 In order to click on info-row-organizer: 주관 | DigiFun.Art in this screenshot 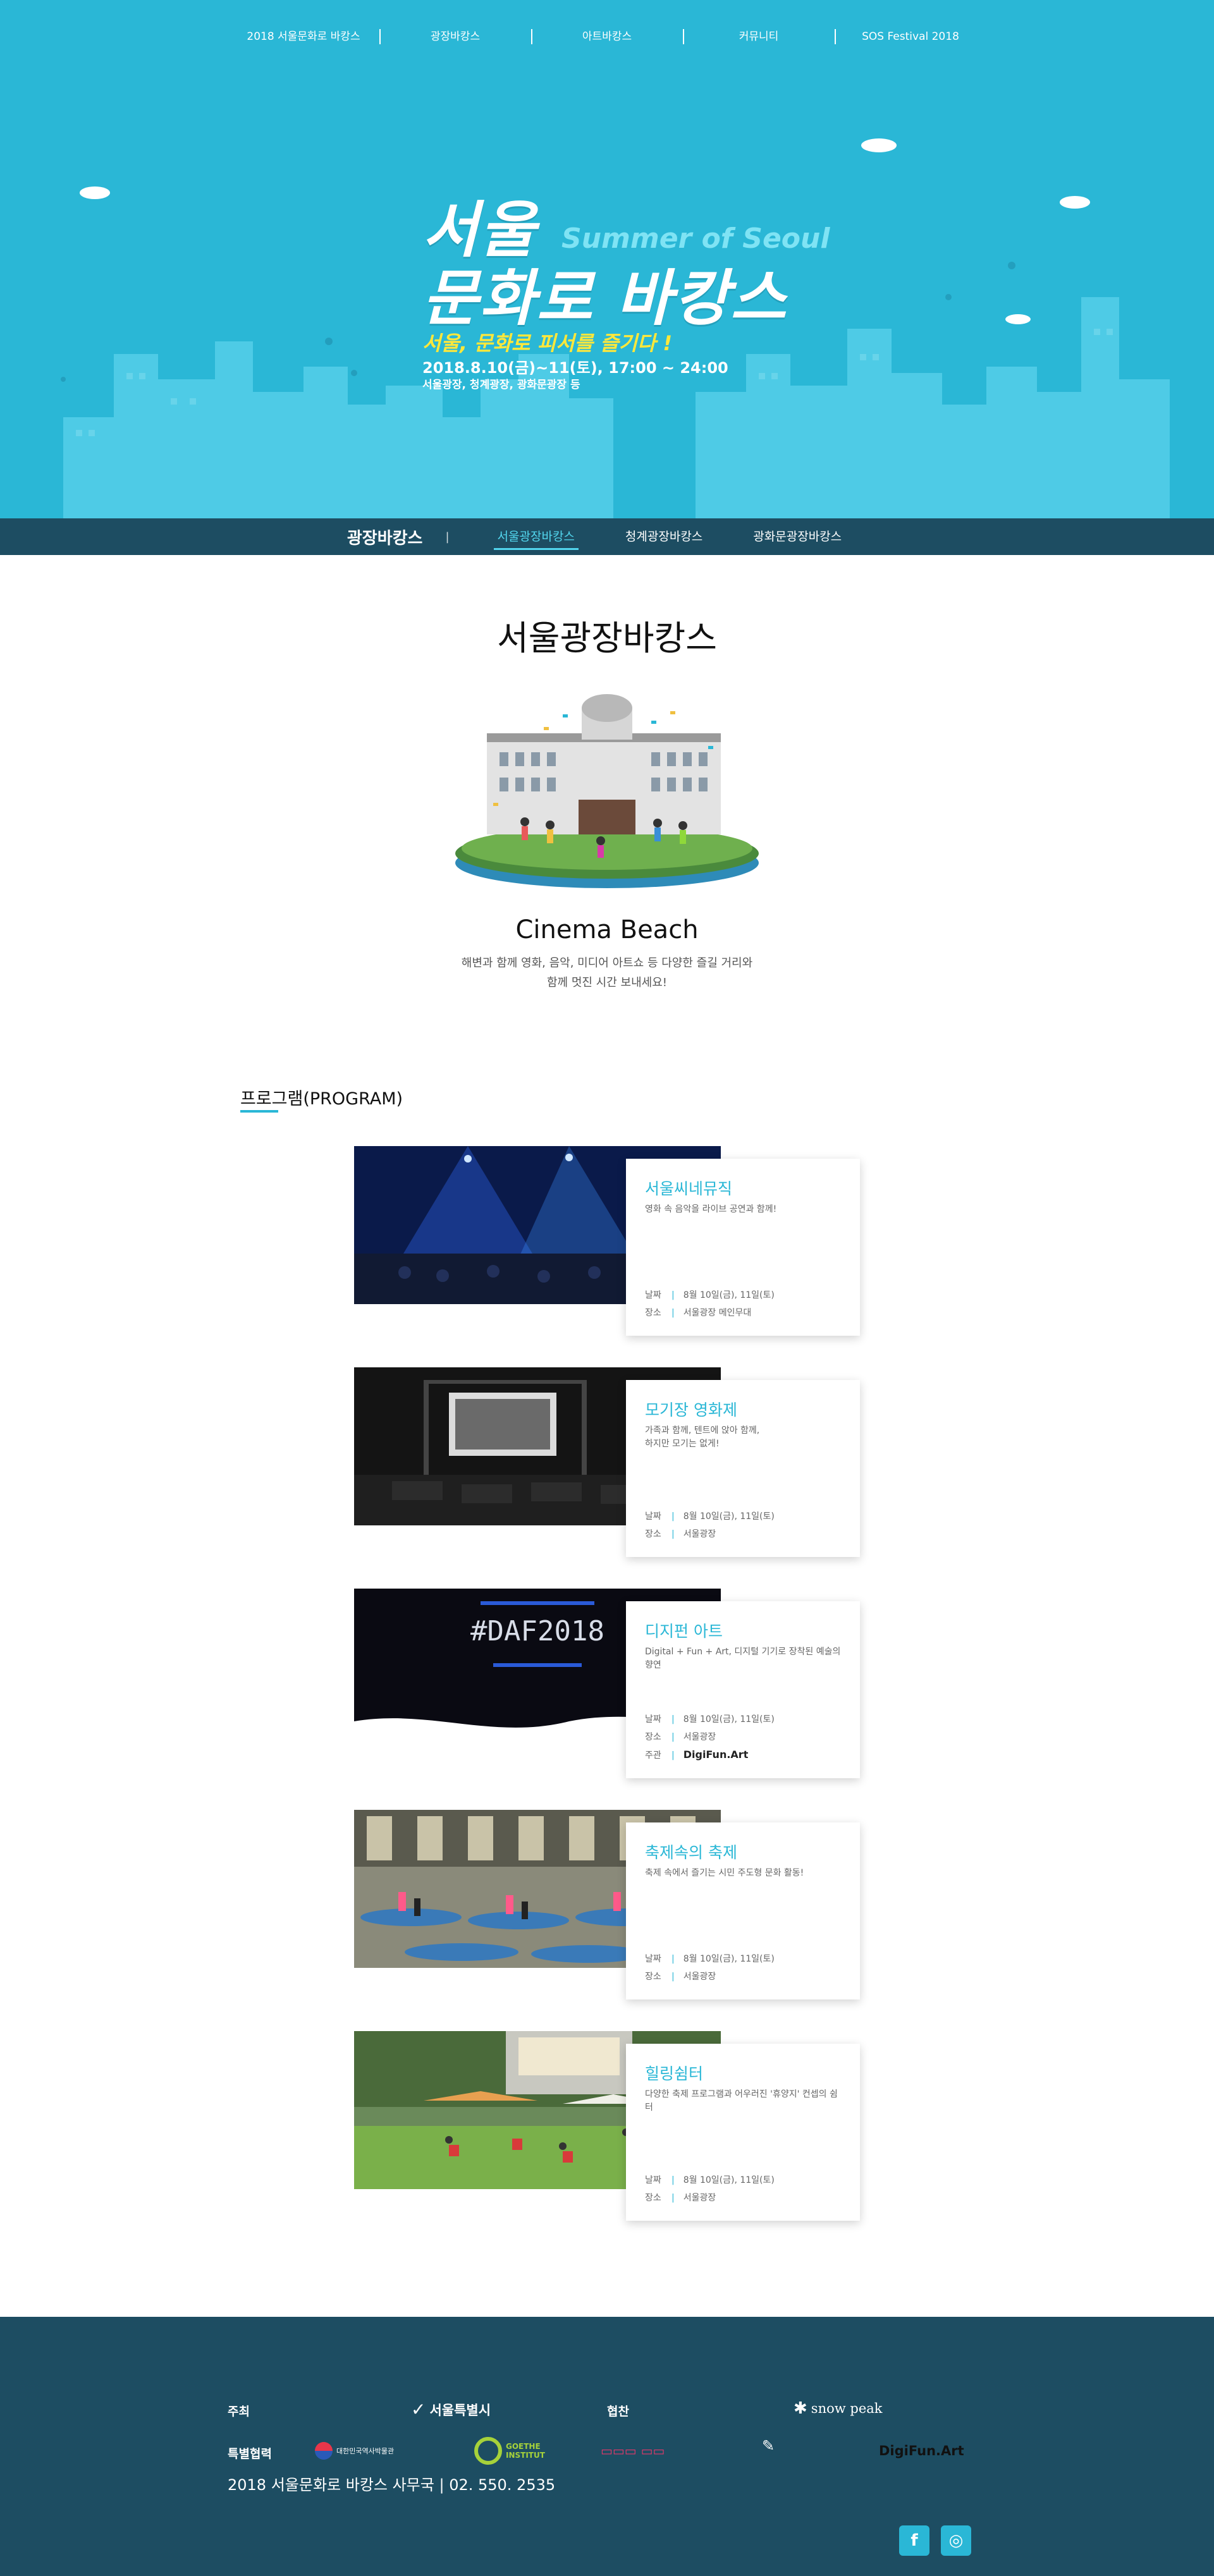, I will do `click(710, 1755)`.